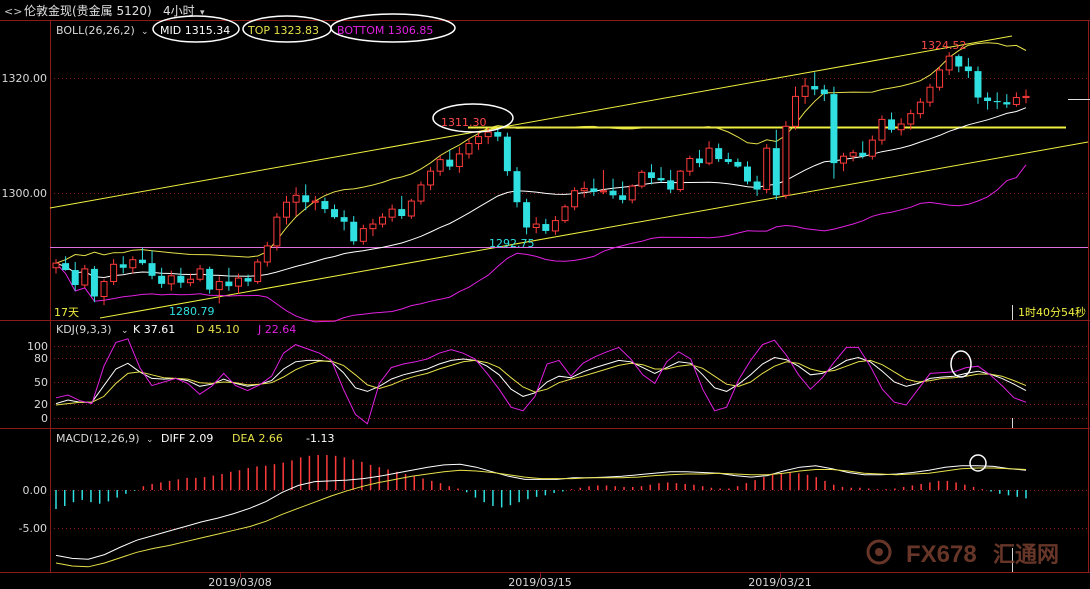 This screenshot has height=589, width=1090. What do you see at coordinates (41, 404) in the screenshot?
I see `kdj-tick-20: 20` at bounding box center [41, 404].